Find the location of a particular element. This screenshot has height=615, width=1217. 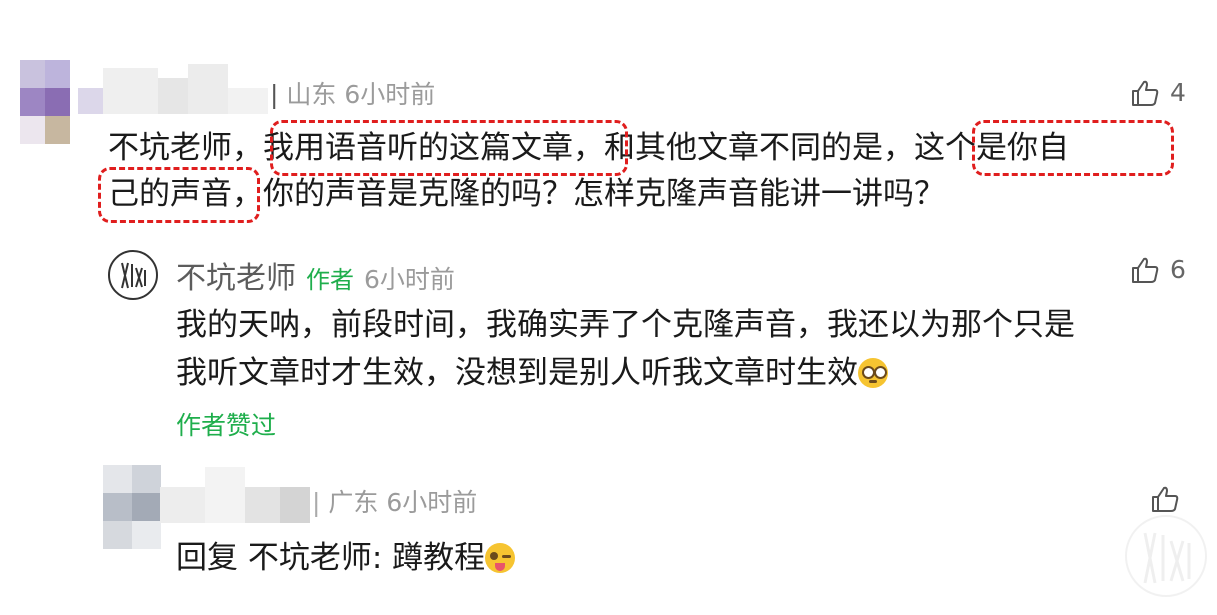

flushed-face-emoji-icon is located at coordinates (873, 373).